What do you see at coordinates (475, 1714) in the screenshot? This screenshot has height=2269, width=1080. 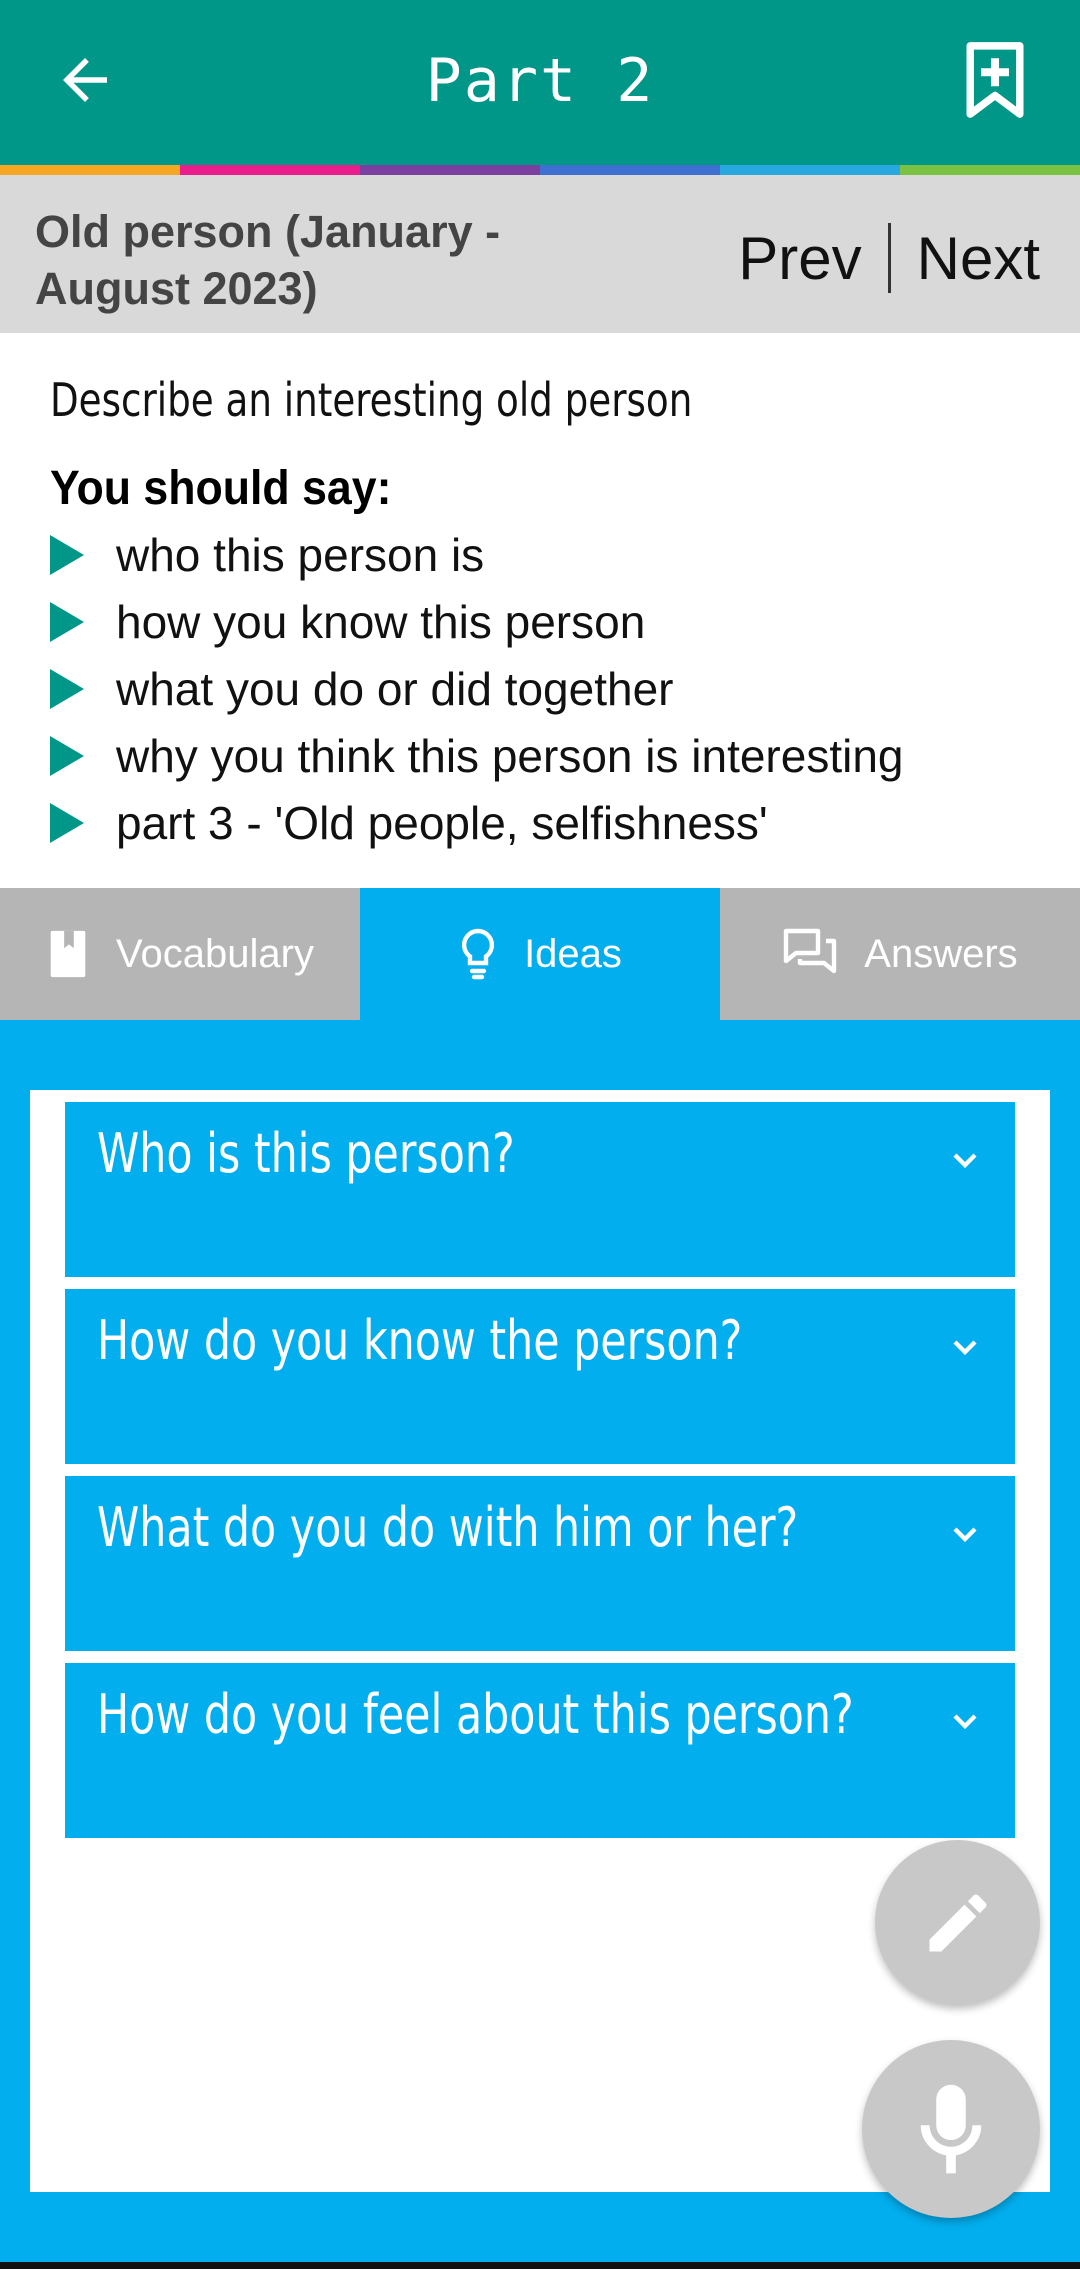 I see `accordion-question: How do you feel about this person?` at bounding box center [475, 1714].